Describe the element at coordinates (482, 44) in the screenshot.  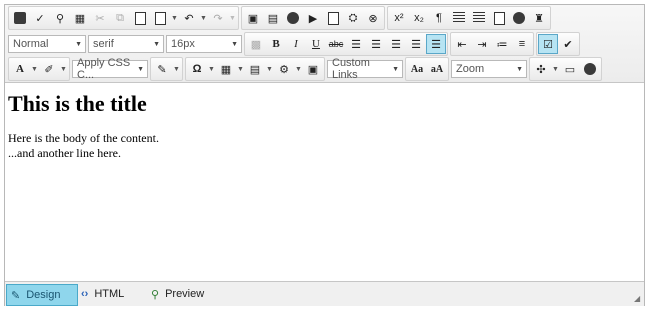
I see `indent-icon: ⇥` at that location.